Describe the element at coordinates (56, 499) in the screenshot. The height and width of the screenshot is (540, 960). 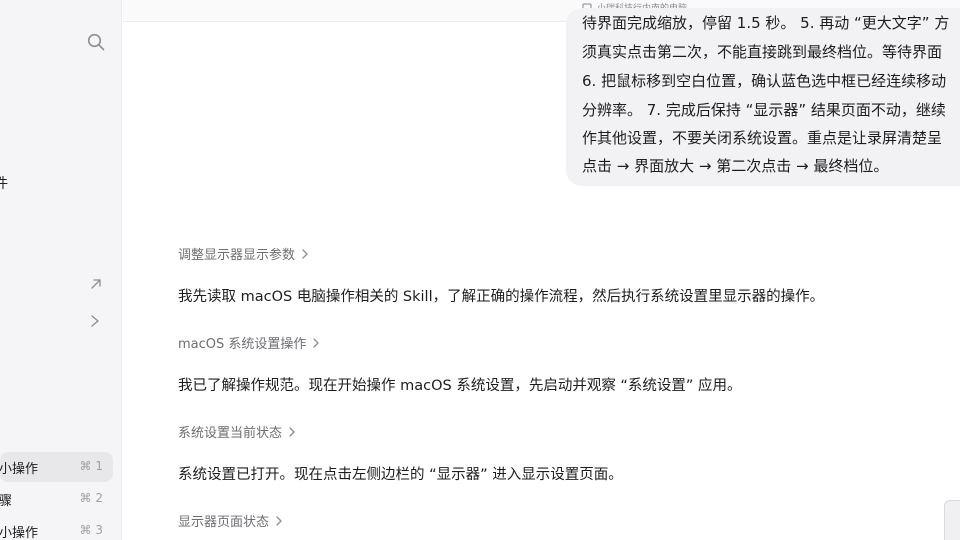
I see `sidebar-item-2: 骤 ⌘ 2` at that location.